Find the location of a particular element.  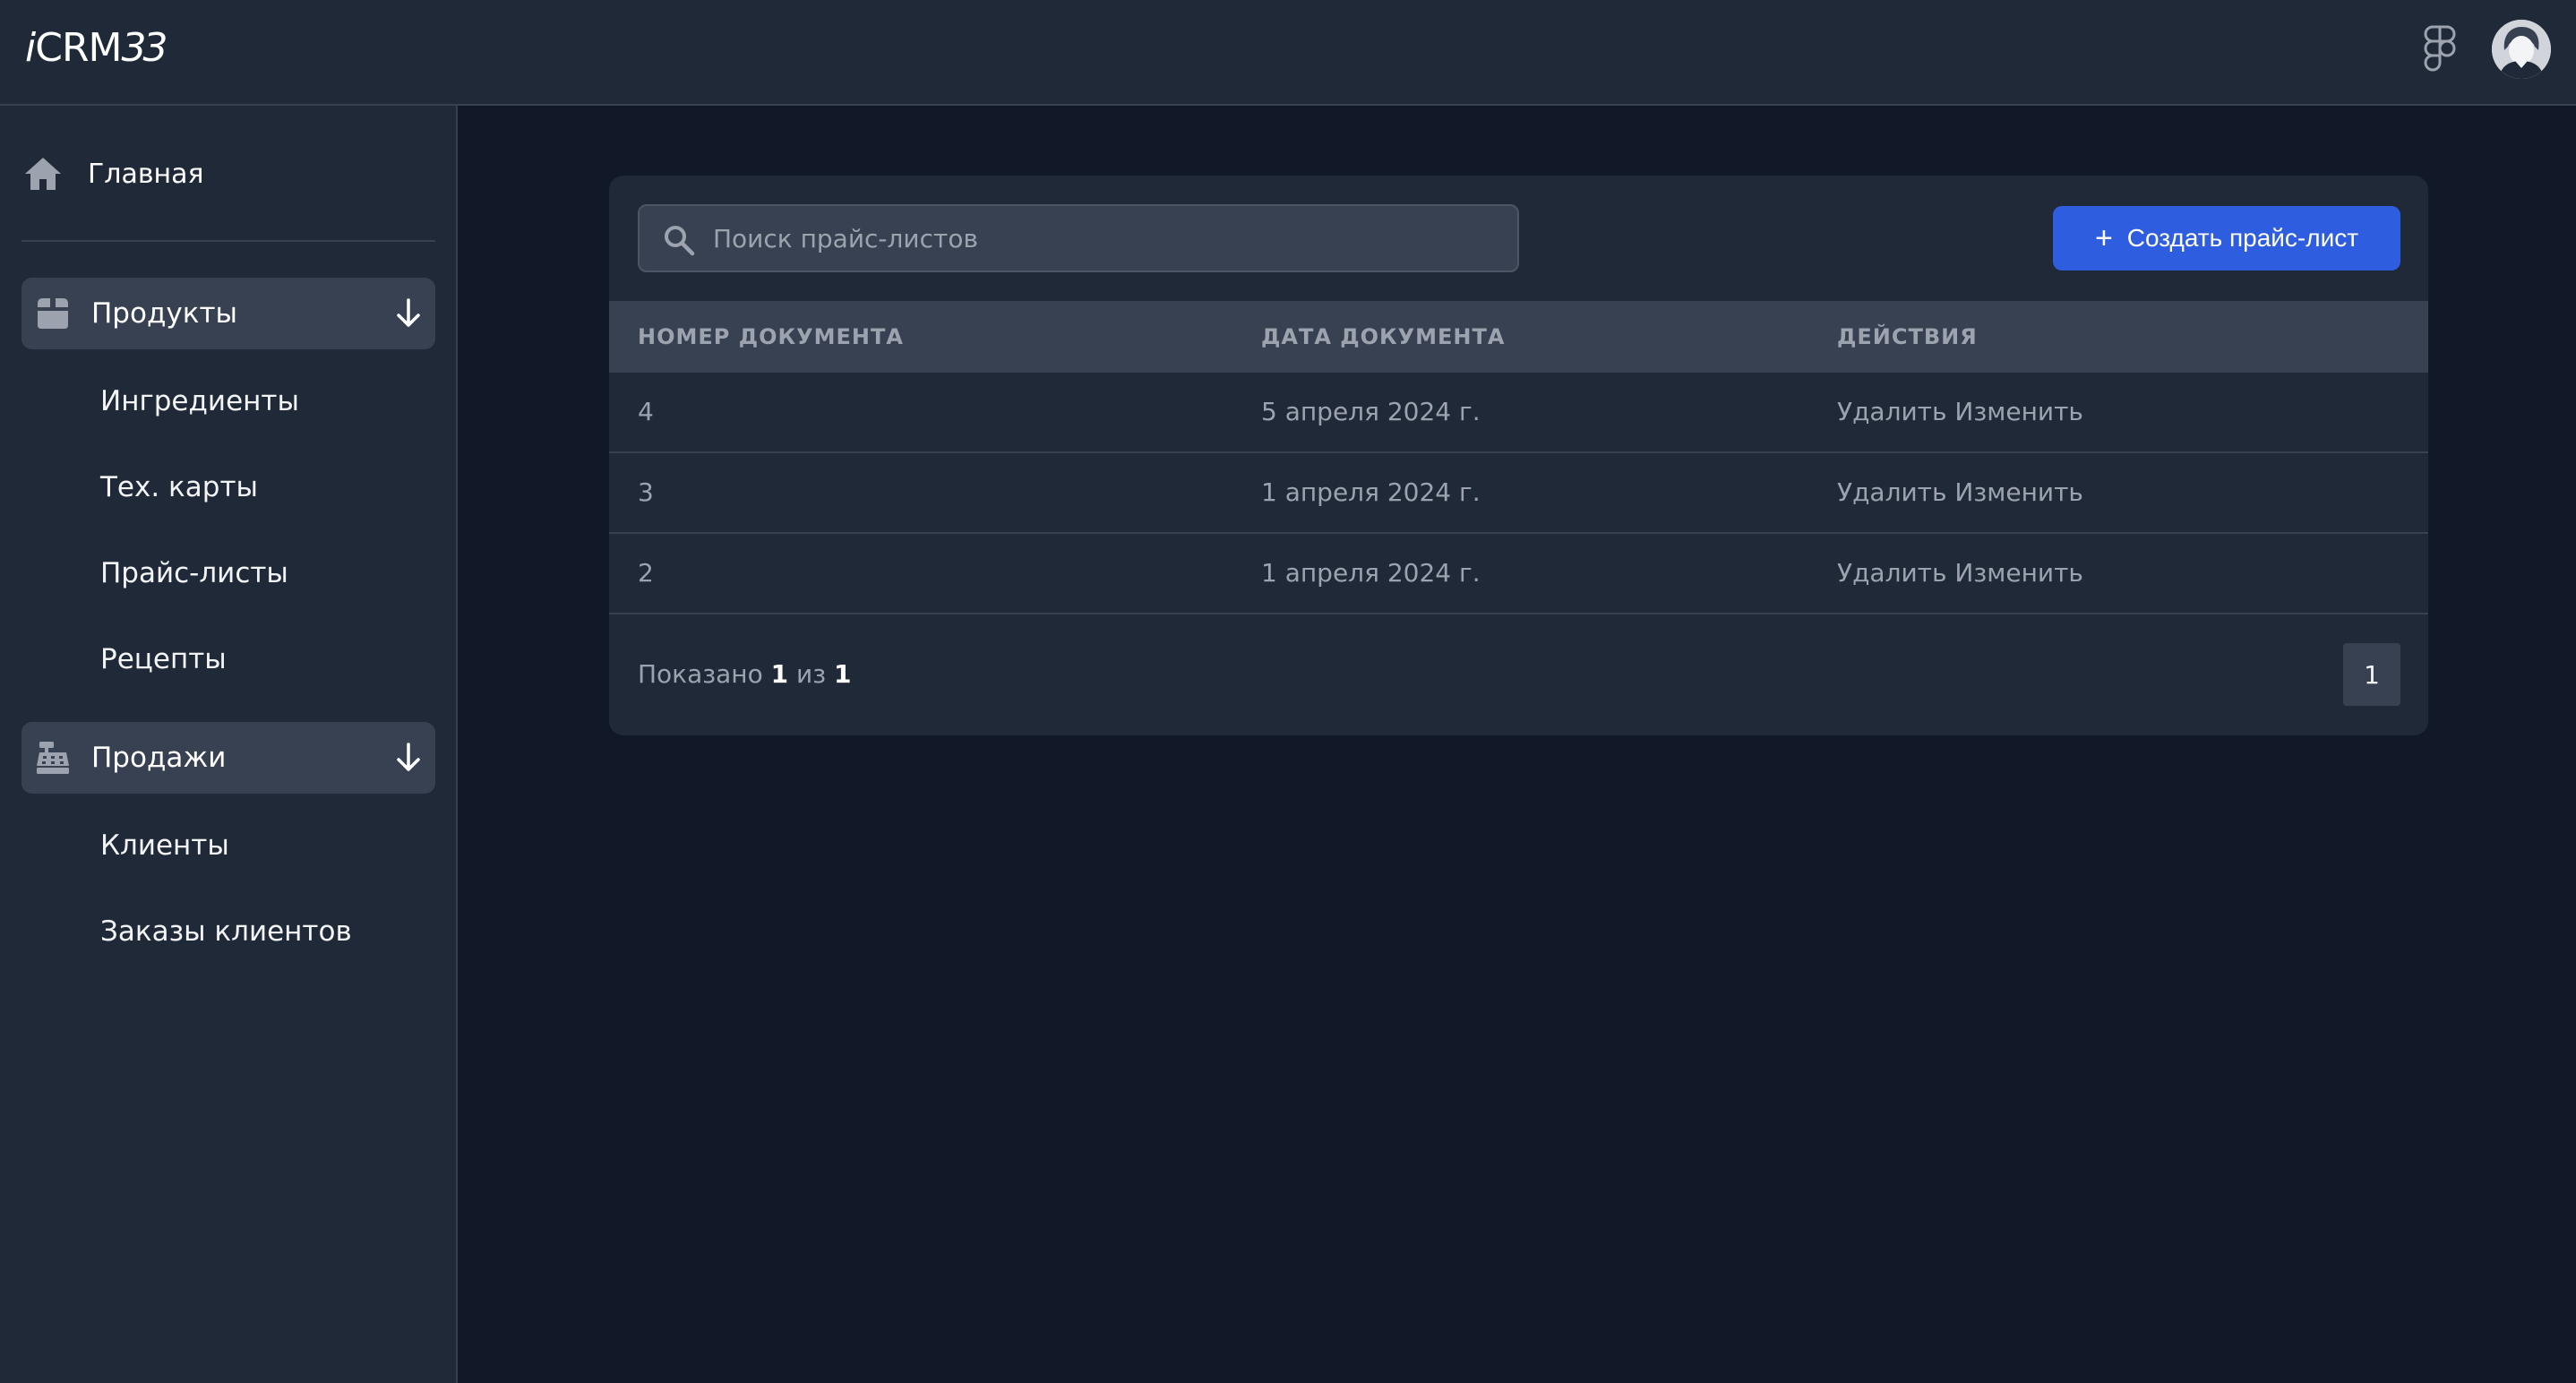

sidebar-group-label: Продукты is located at coordinates (164, 313).